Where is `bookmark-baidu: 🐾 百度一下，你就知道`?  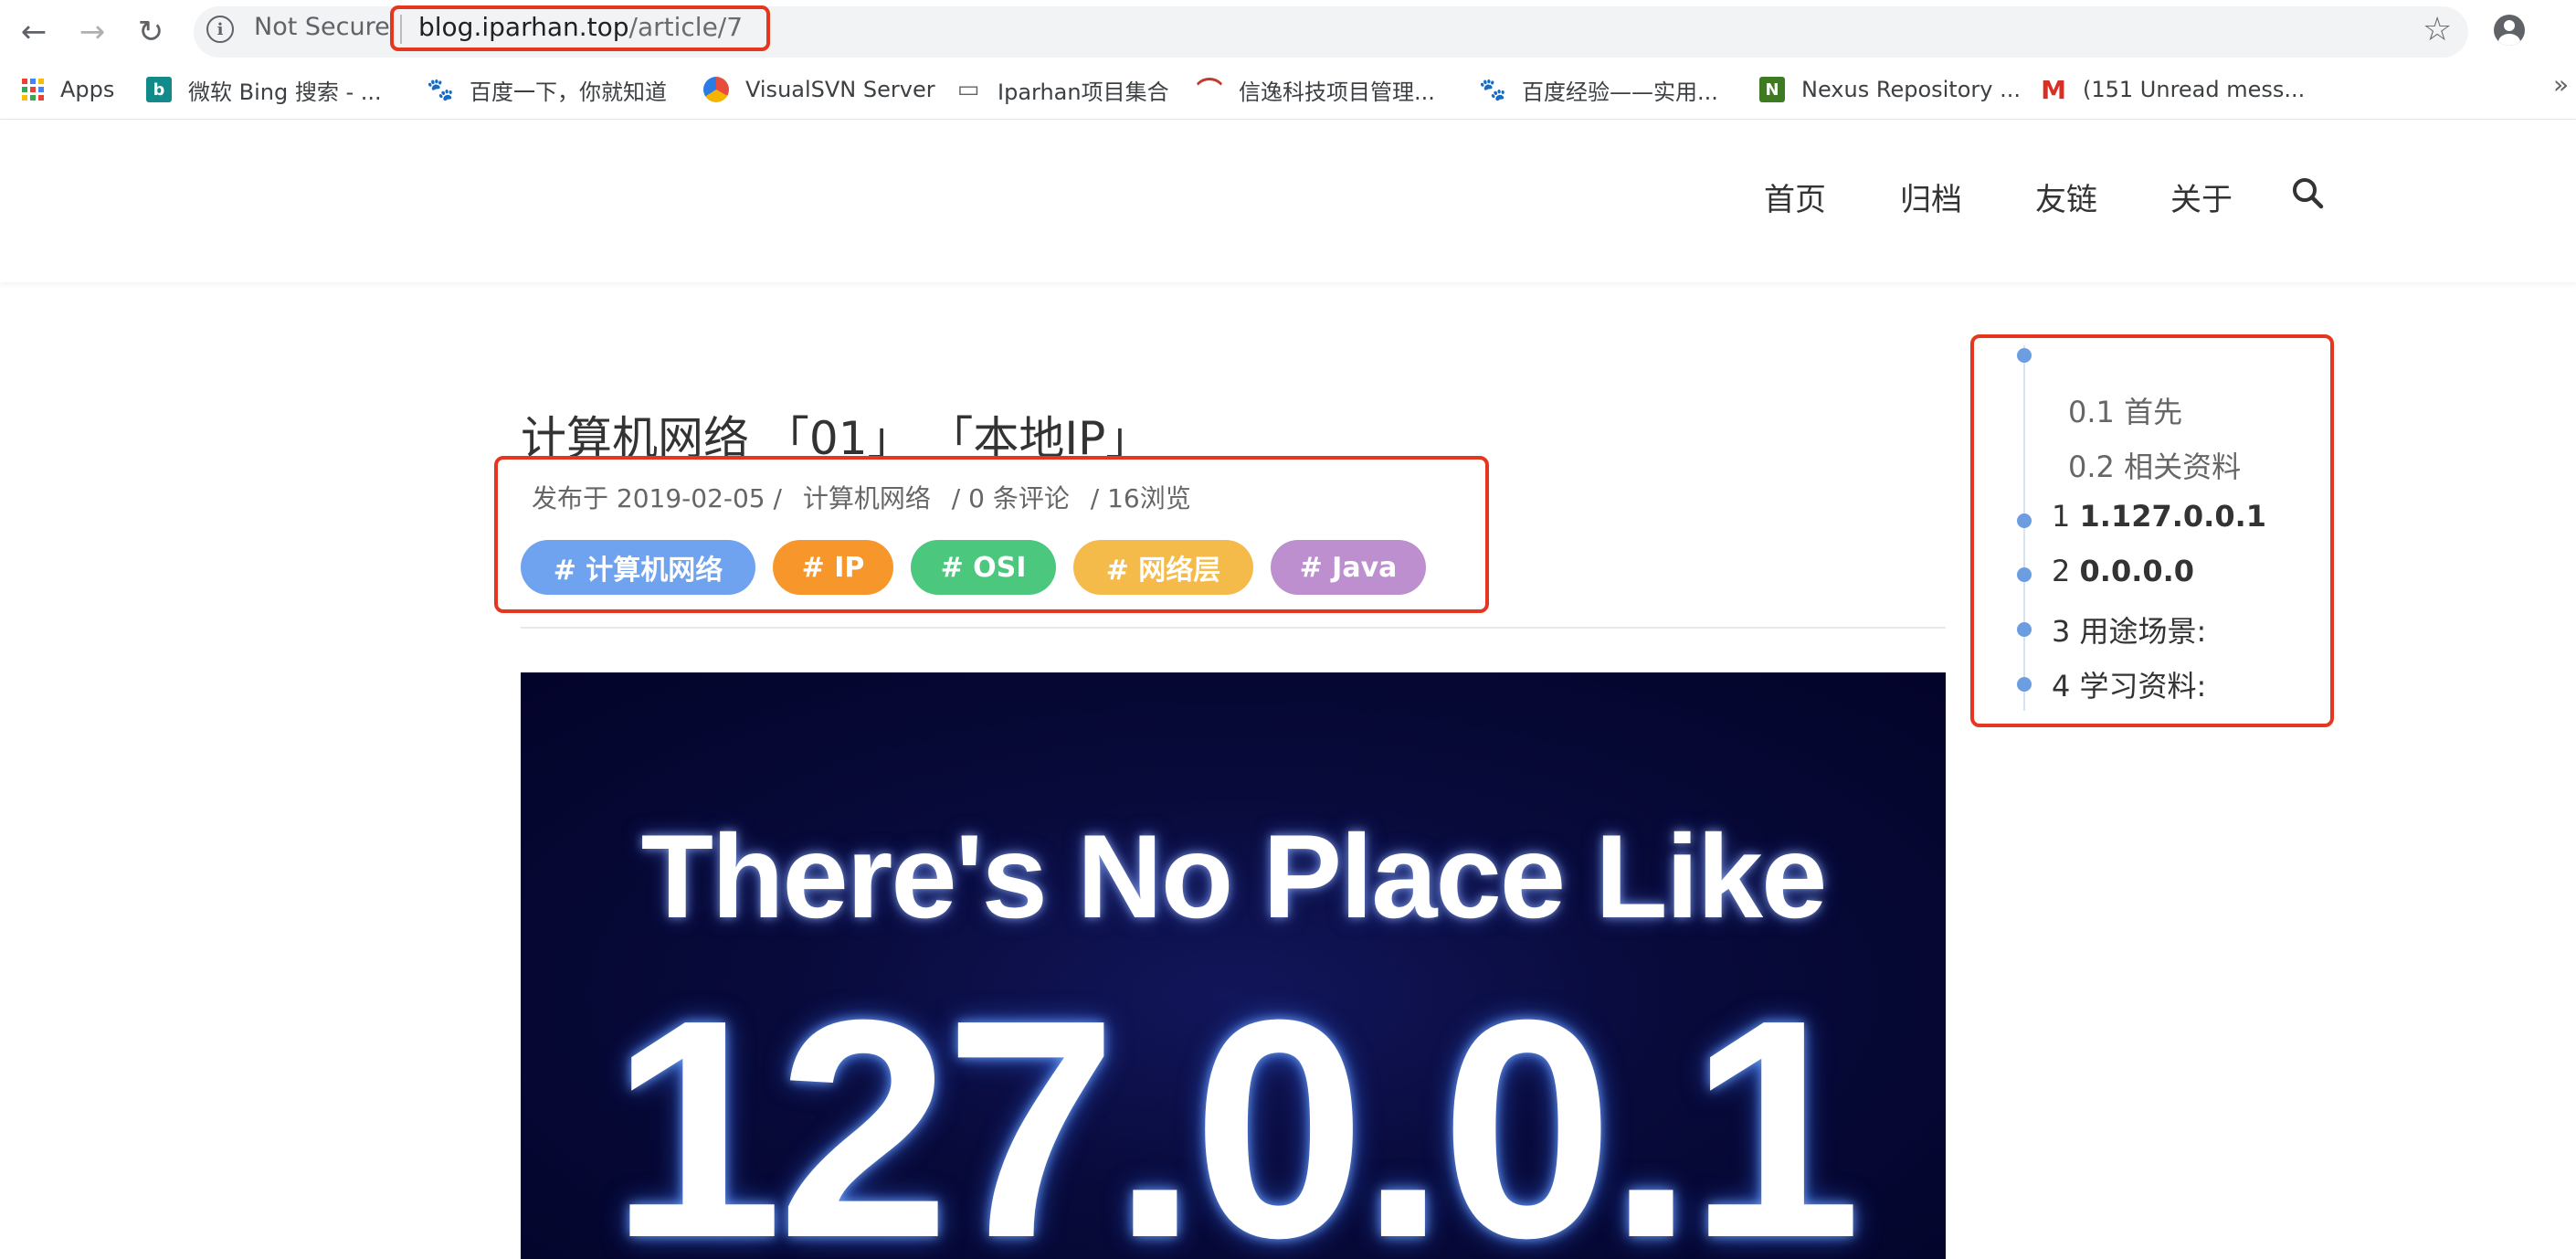 bookmark-baidu: 🐾 百度一下，你就知道 is located at coordinates (547, 90).